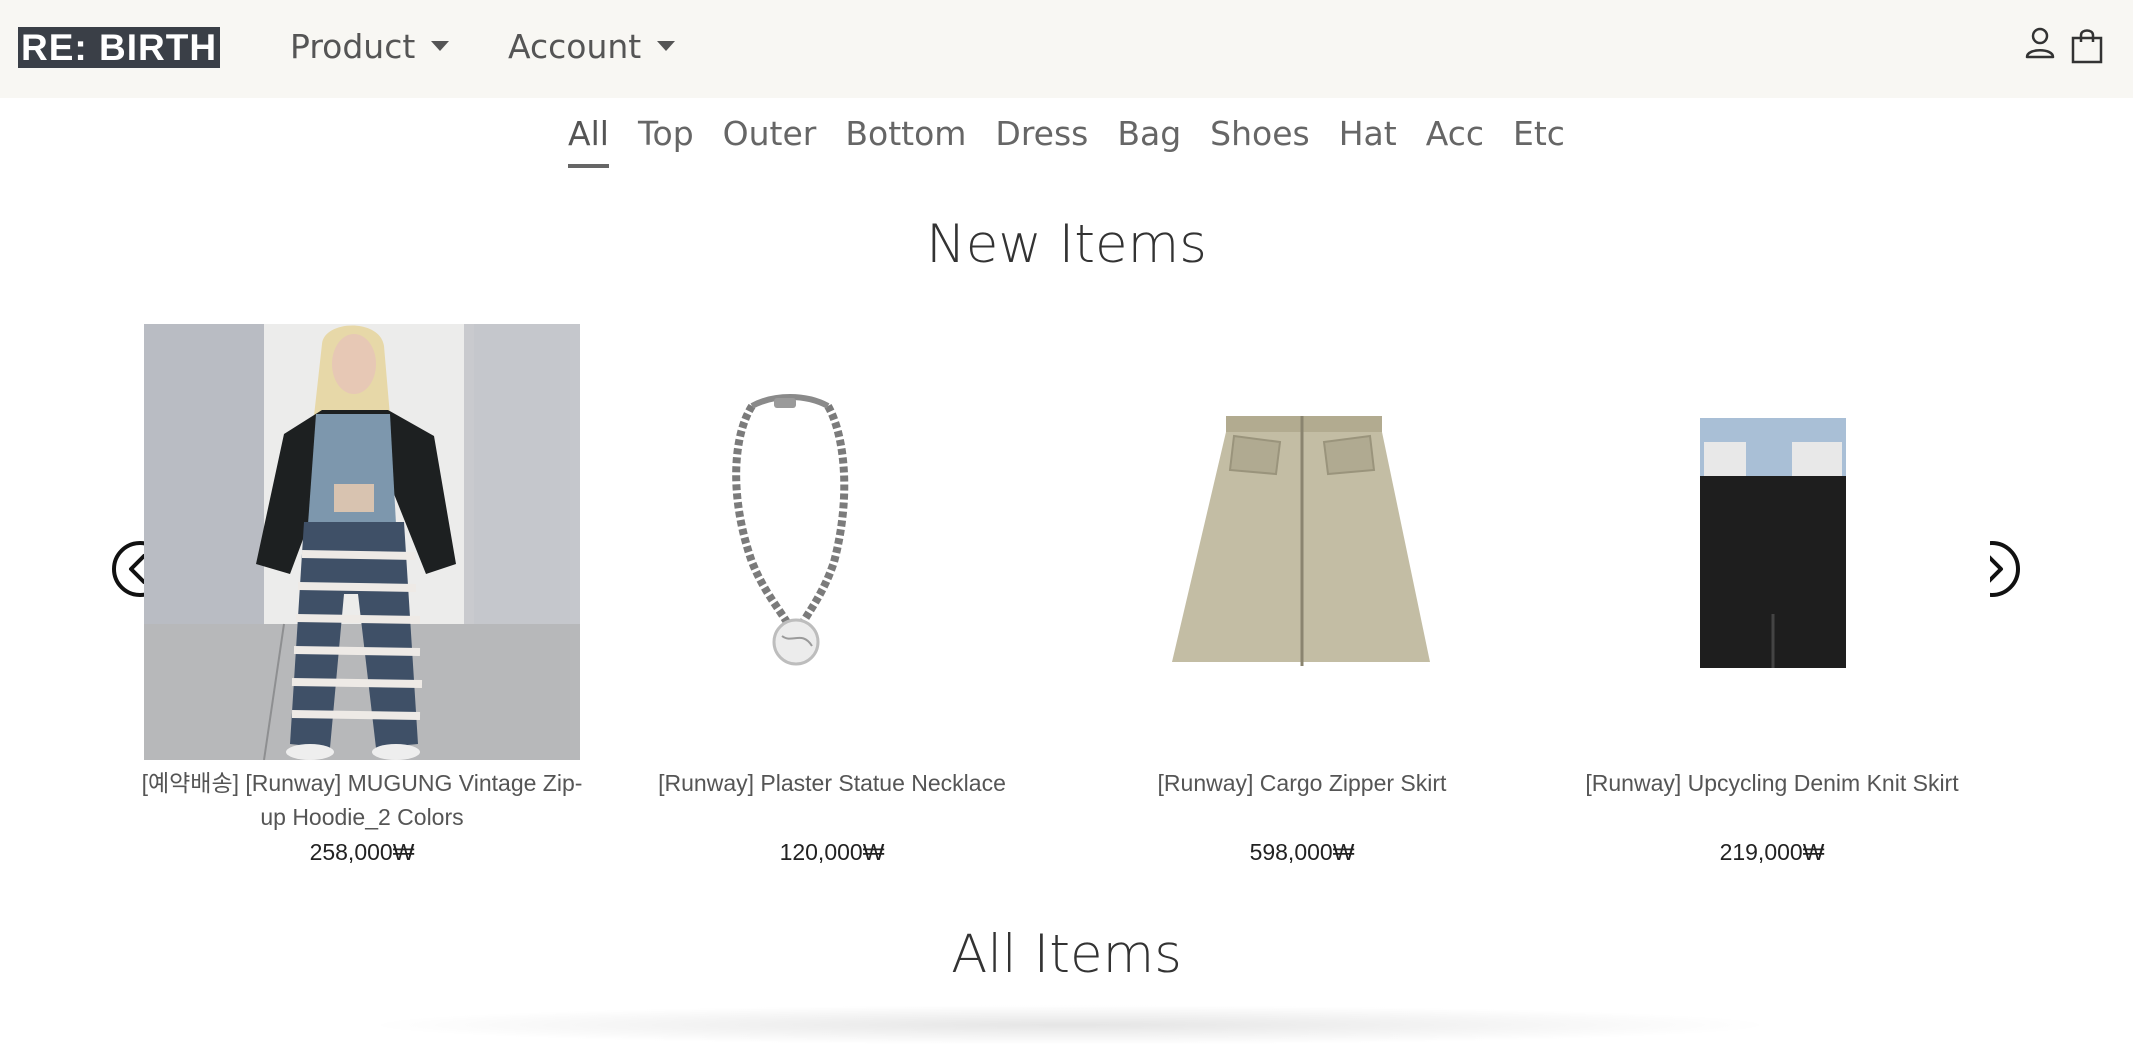 Image resolution: width=2133 pixels, height=1045 pixels. Describe the element at coordinates (1302, 783) in the screenshot. I see `product-name: [Runway] Cargo Zipper Skirt` at that location.